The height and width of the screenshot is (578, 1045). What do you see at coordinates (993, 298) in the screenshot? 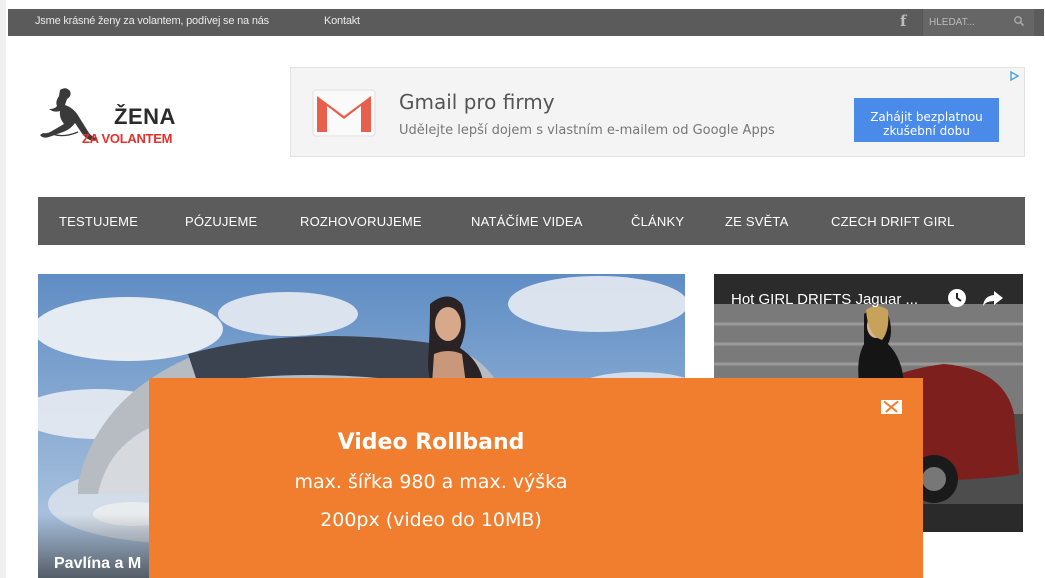
I see `share-icon` at bounding box center [993, 298].